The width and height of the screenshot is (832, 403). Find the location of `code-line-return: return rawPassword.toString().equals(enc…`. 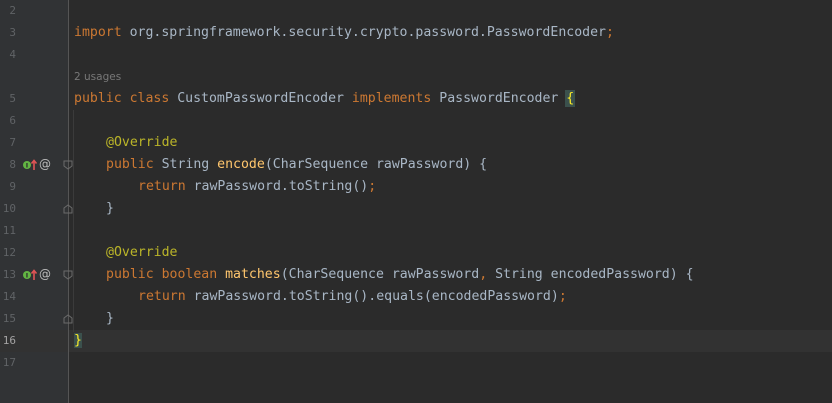

code-line-return: return rawPassword.toString().equals(enc… is located at coordinates (352, 297).